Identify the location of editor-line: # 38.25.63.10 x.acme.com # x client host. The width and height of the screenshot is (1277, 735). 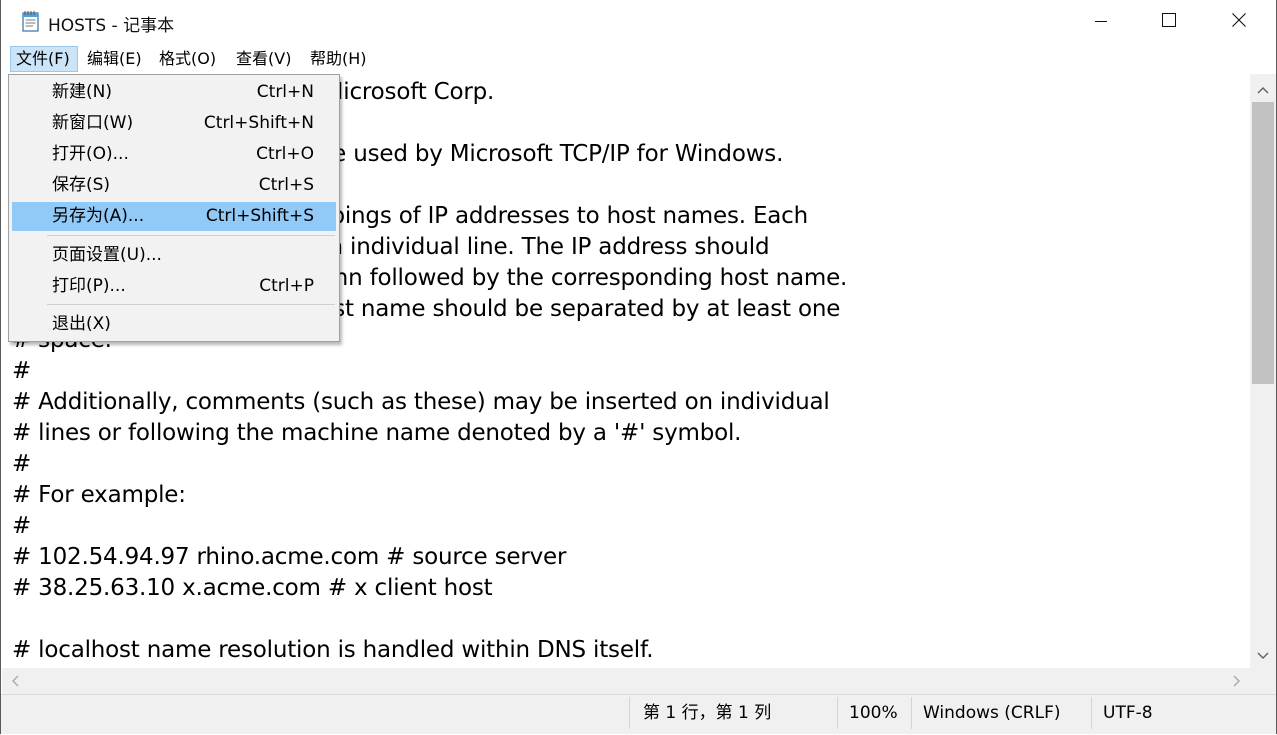
(252, 588).